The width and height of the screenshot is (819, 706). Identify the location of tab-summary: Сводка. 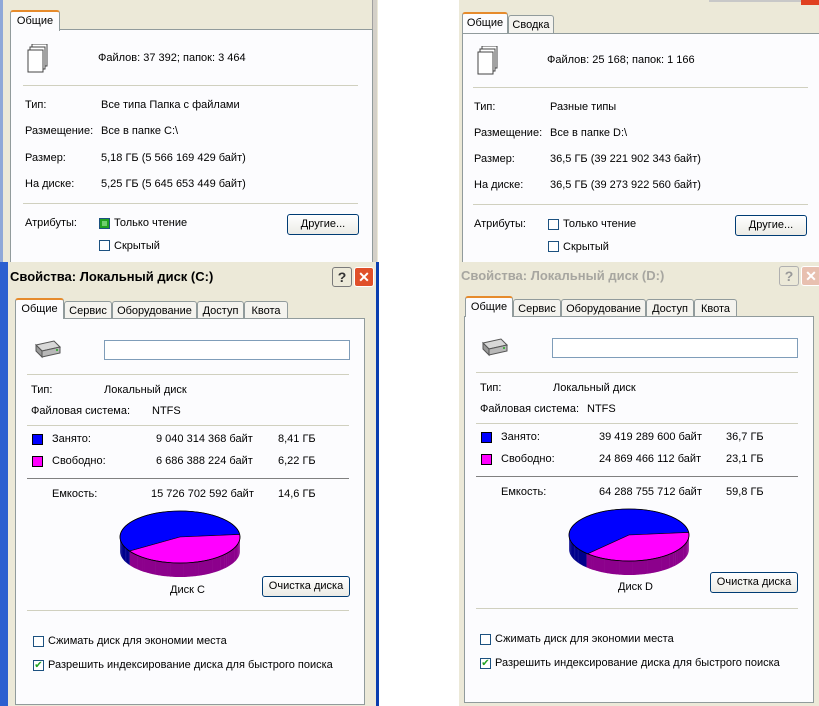
(531, 24).